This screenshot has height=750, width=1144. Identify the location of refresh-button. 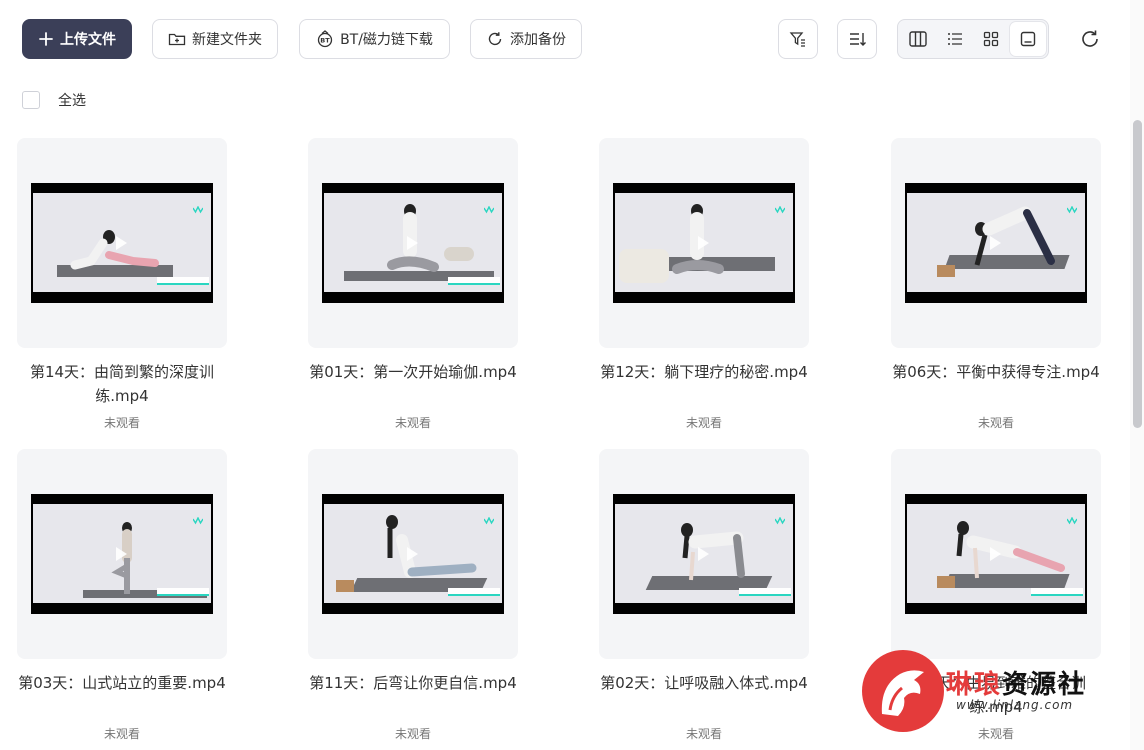
(1090, 39).